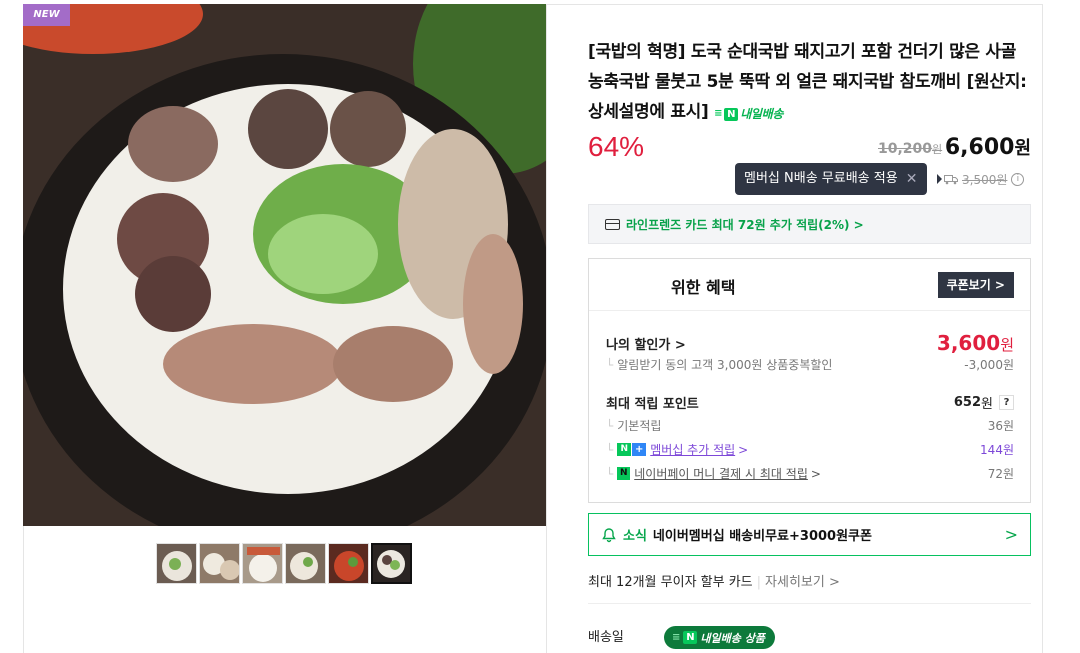 The width and height of the screenshot is (1080, 653). Describe the element at coordinates (639, 426) in the screenshot. I see `basic-points-text: 기본적립` at that location.